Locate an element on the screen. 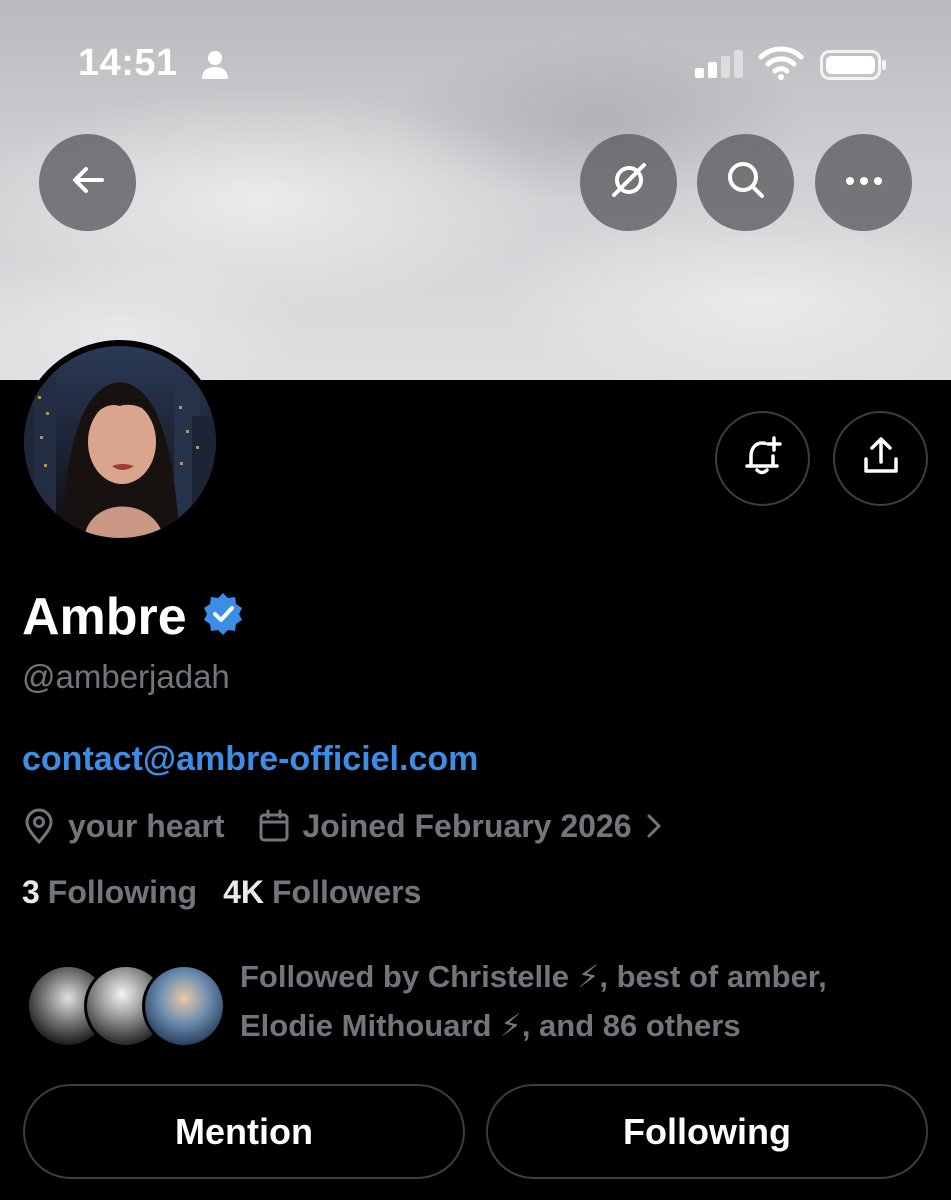 Image resolution: width=951 pixels, height=1200 pixels. status-bar: 14:51 is located at coordinates (475, 60).